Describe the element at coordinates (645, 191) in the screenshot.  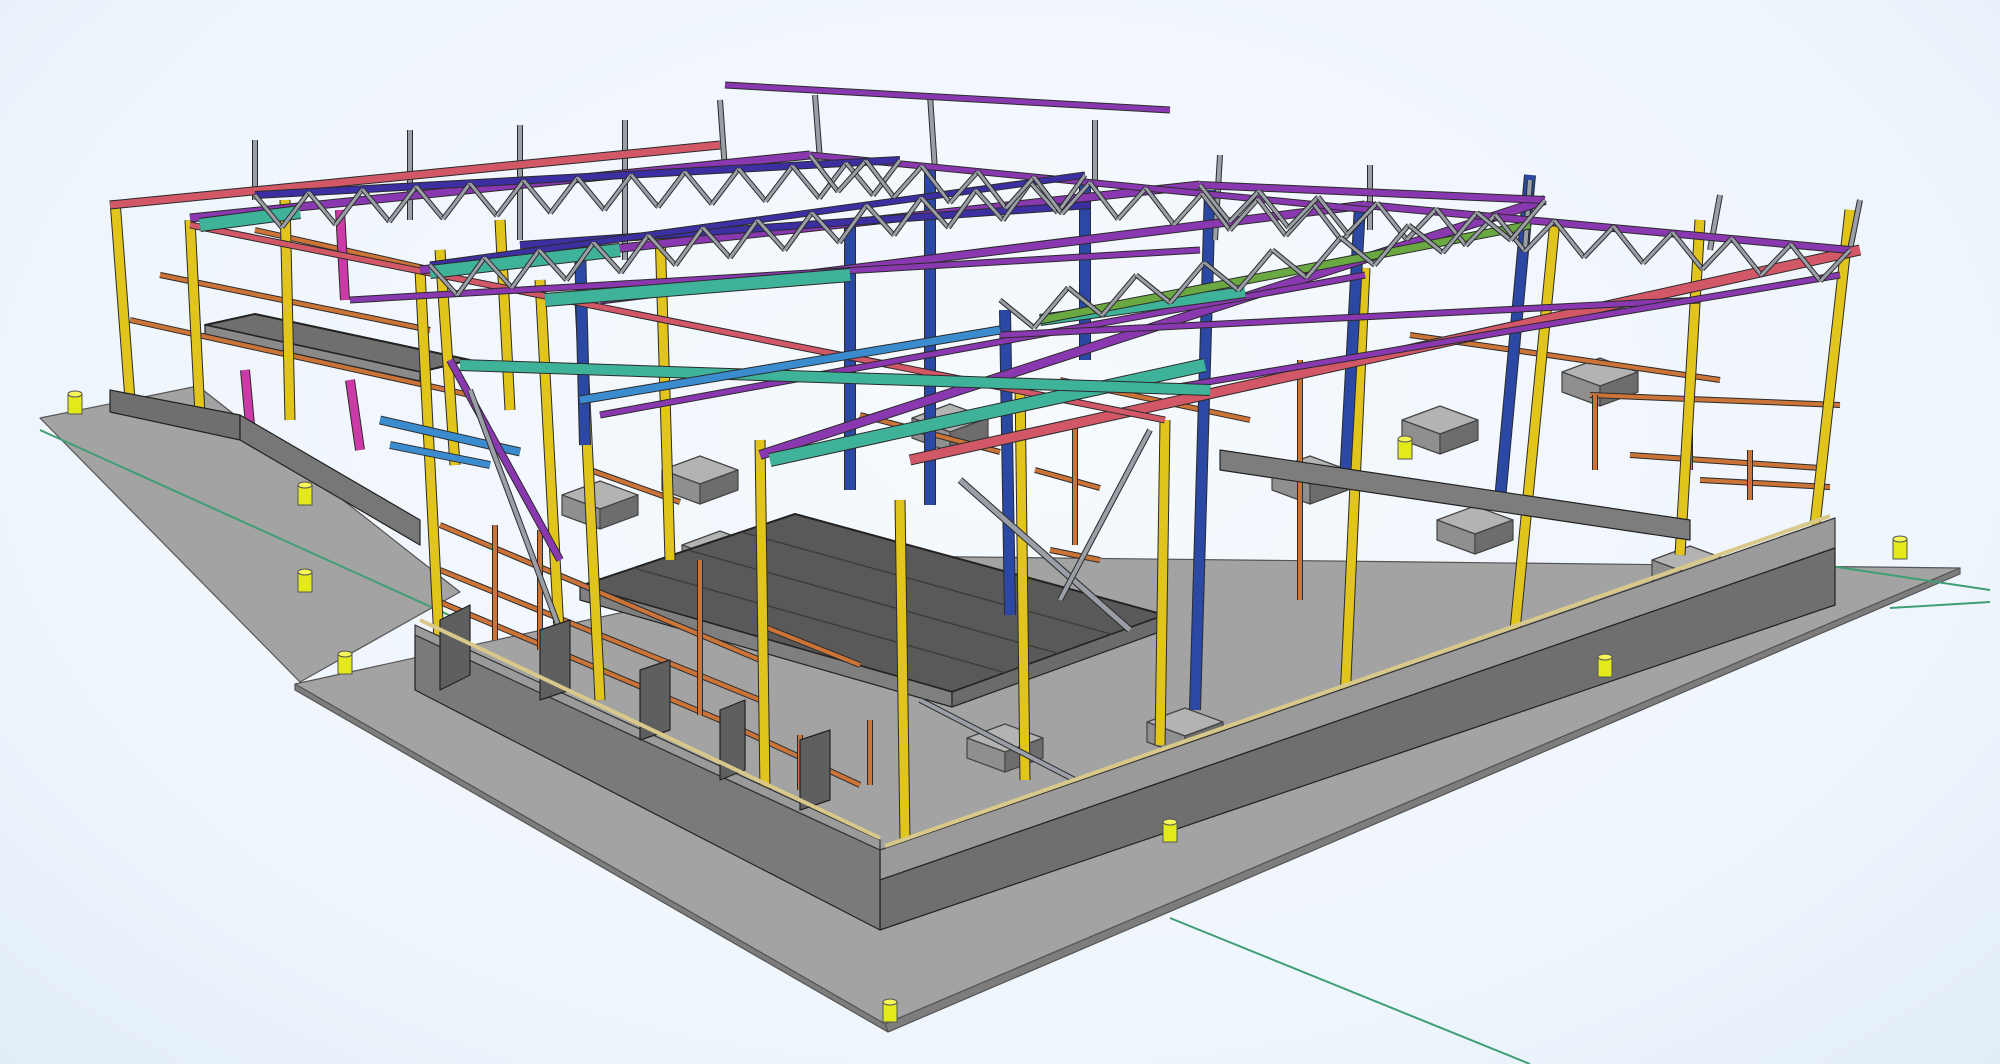
I see `truss-web-a-7a` at that location.